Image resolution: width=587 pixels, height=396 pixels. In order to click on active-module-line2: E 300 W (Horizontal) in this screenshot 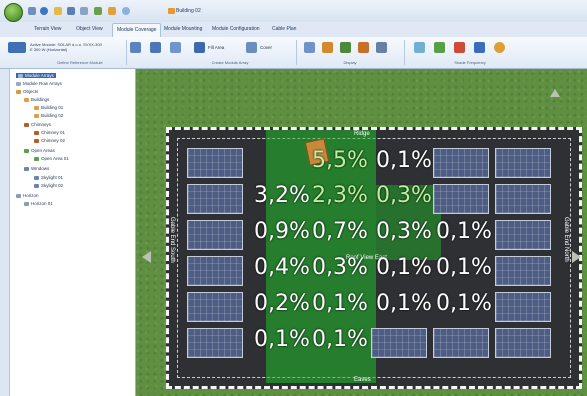, I will do `click(49, 49)`.